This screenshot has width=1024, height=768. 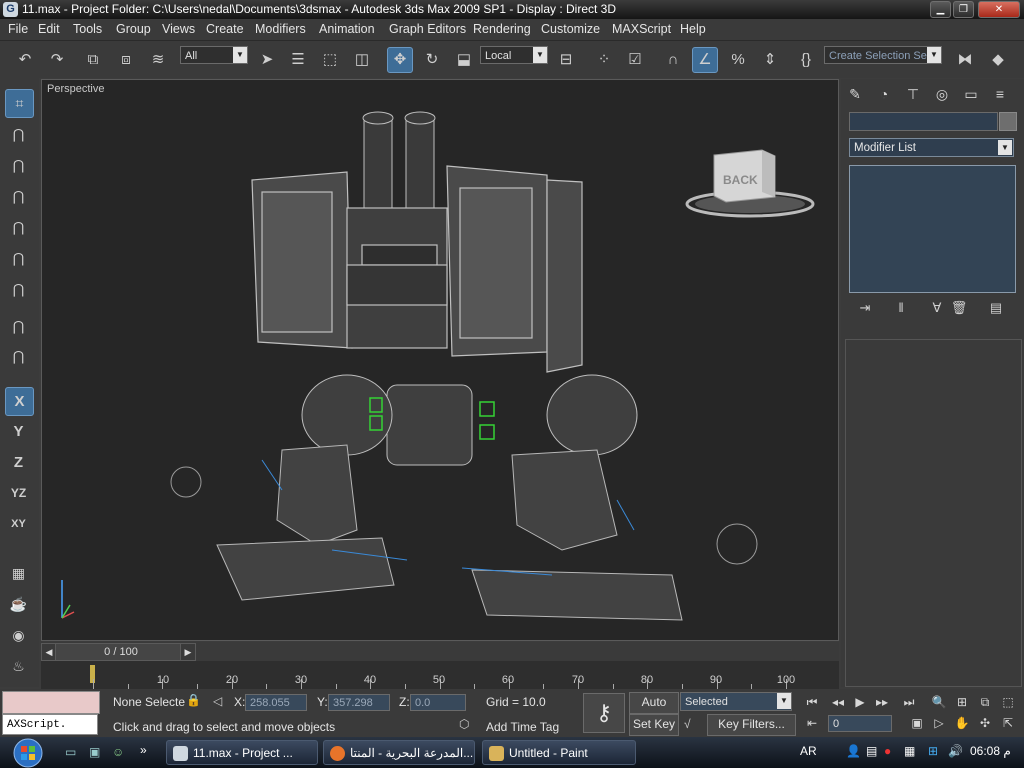 What do you see at coordinates (570, 29) in the screenshot?
I see `menu-customize: Customize` at bounding box center [570, 29].